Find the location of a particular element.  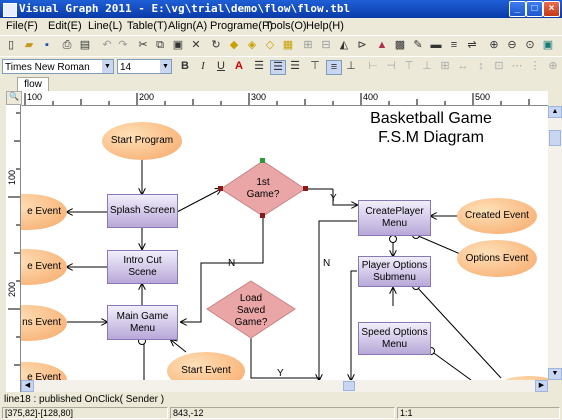

italic-icon: I is located at coordinates (203, 66).